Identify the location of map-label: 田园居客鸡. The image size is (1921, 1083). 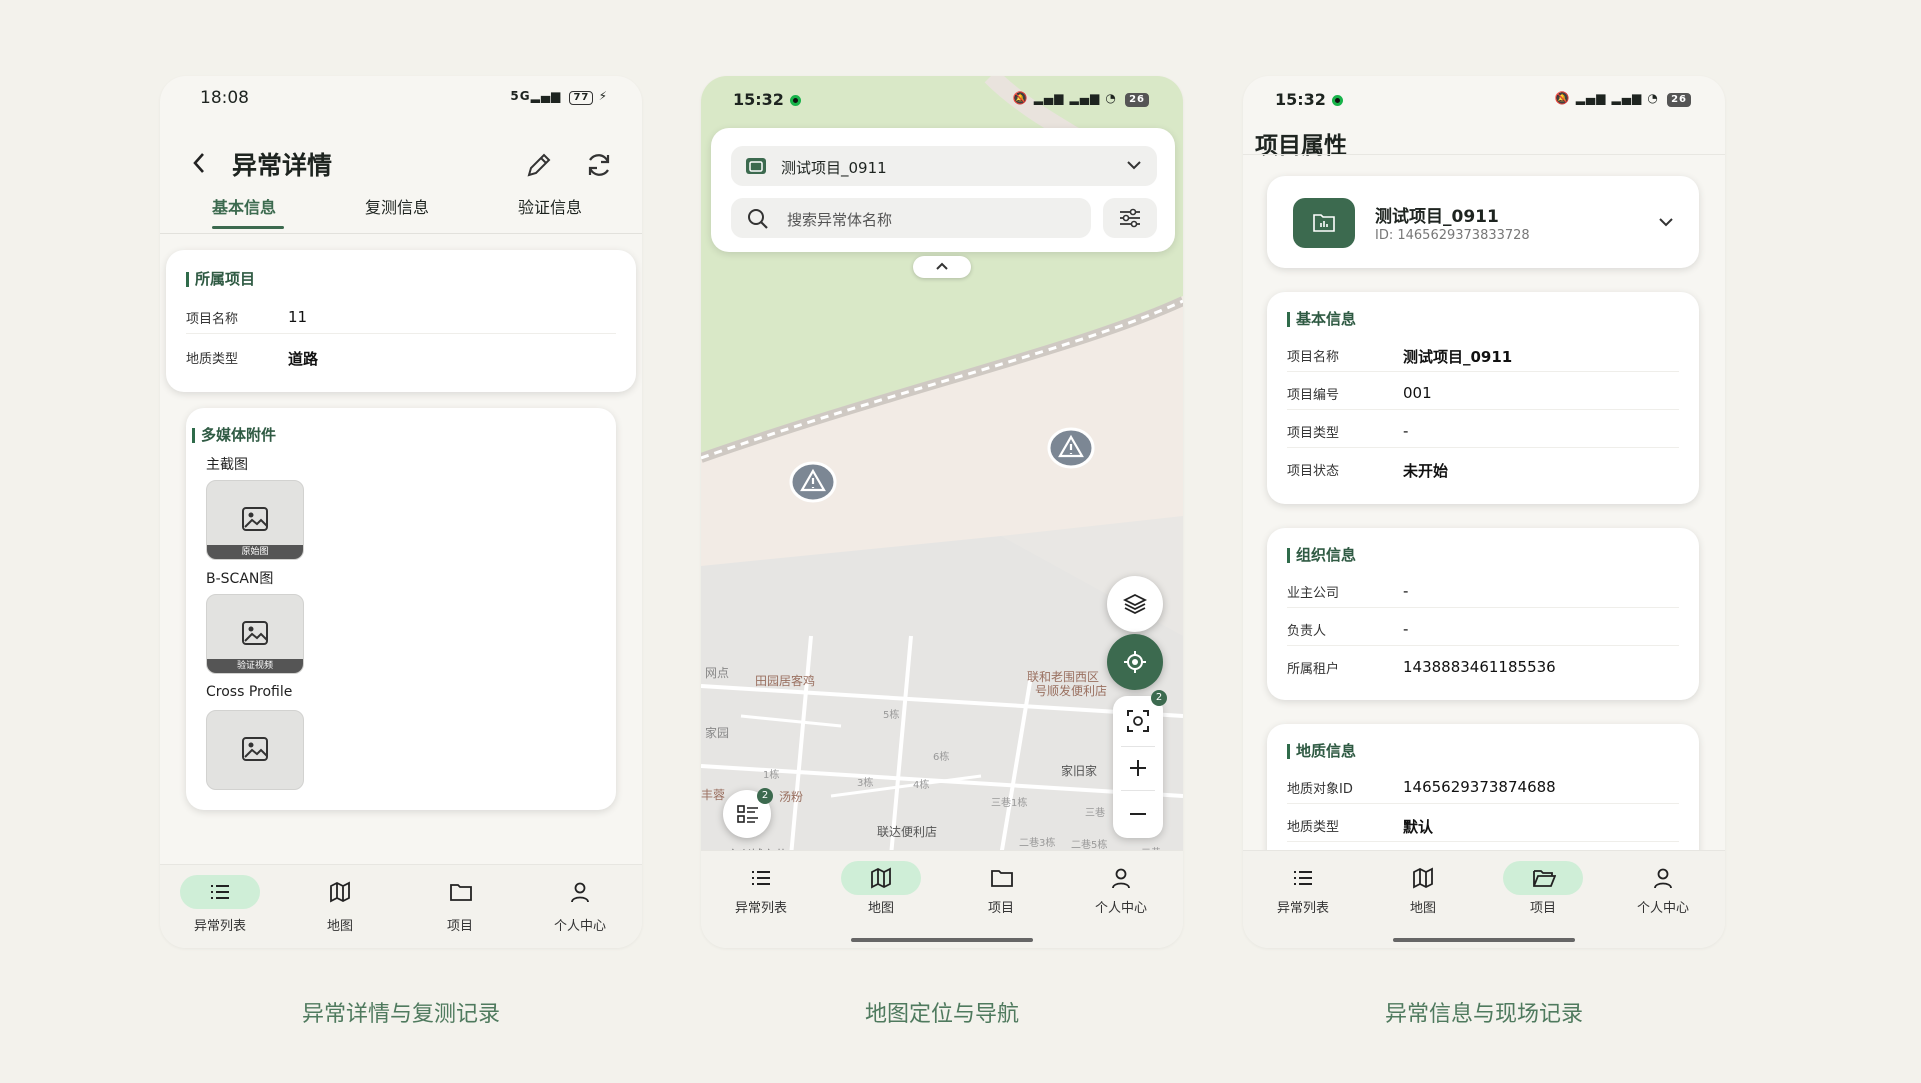
(785, 681).